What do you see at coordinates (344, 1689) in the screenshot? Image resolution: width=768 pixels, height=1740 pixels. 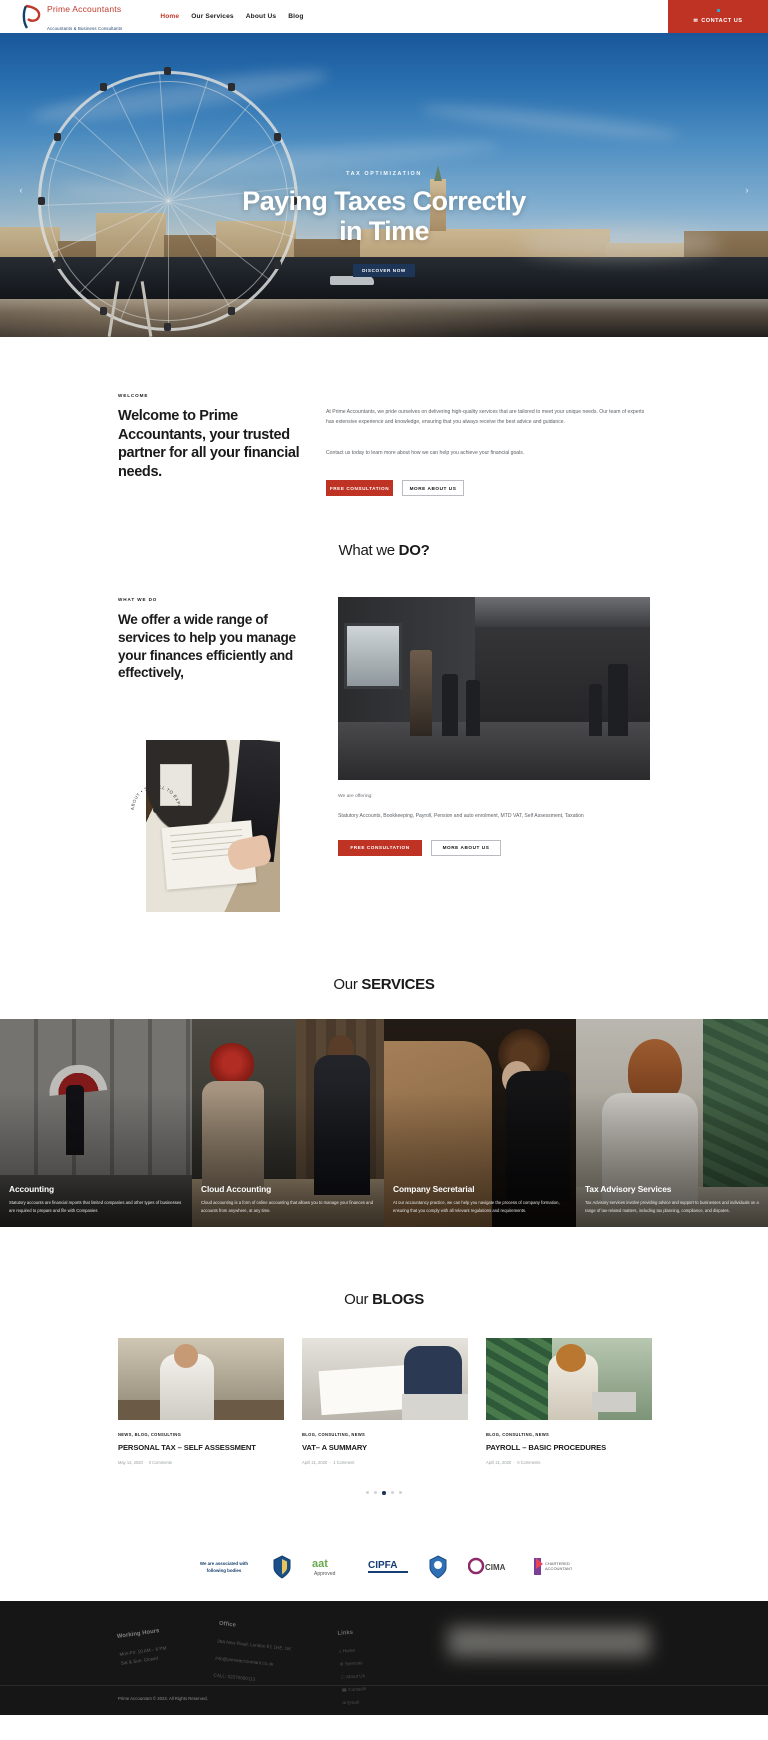 I see `phone-icon: ☎` at bounding box center [344, 1689].